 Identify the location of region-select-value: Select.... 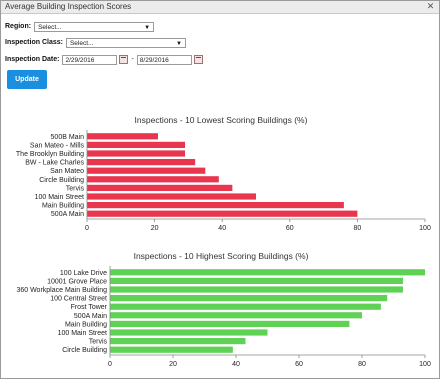
(50, 27).